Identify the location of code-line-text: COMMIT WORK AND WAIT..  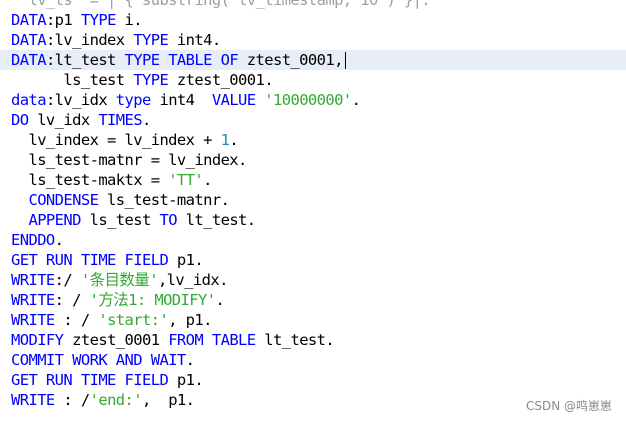
(103, 360).